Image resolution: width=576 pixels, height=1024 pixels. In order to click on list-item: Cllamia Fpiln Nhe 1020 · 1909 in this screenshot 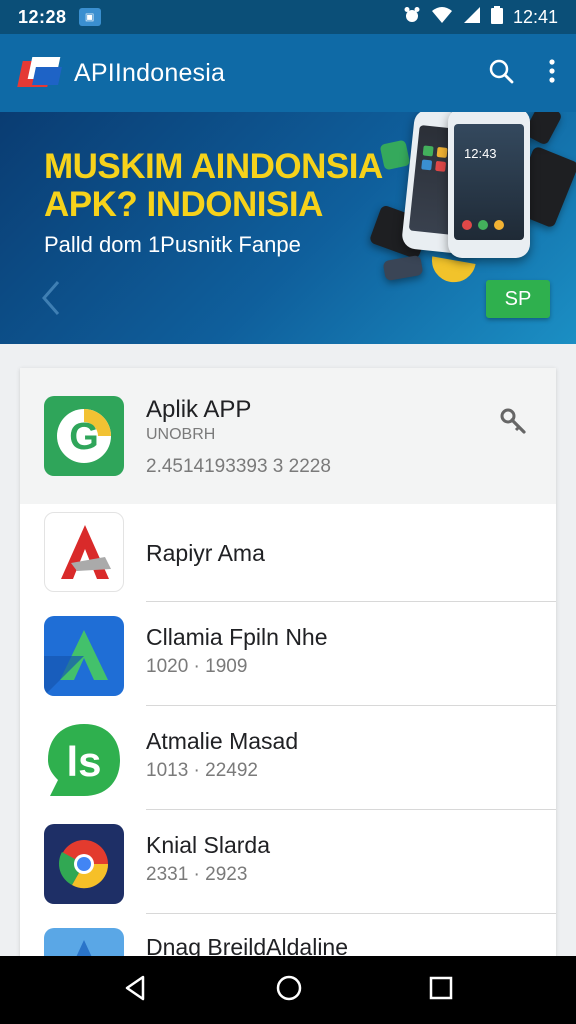, I will do `click(288, 654)`.